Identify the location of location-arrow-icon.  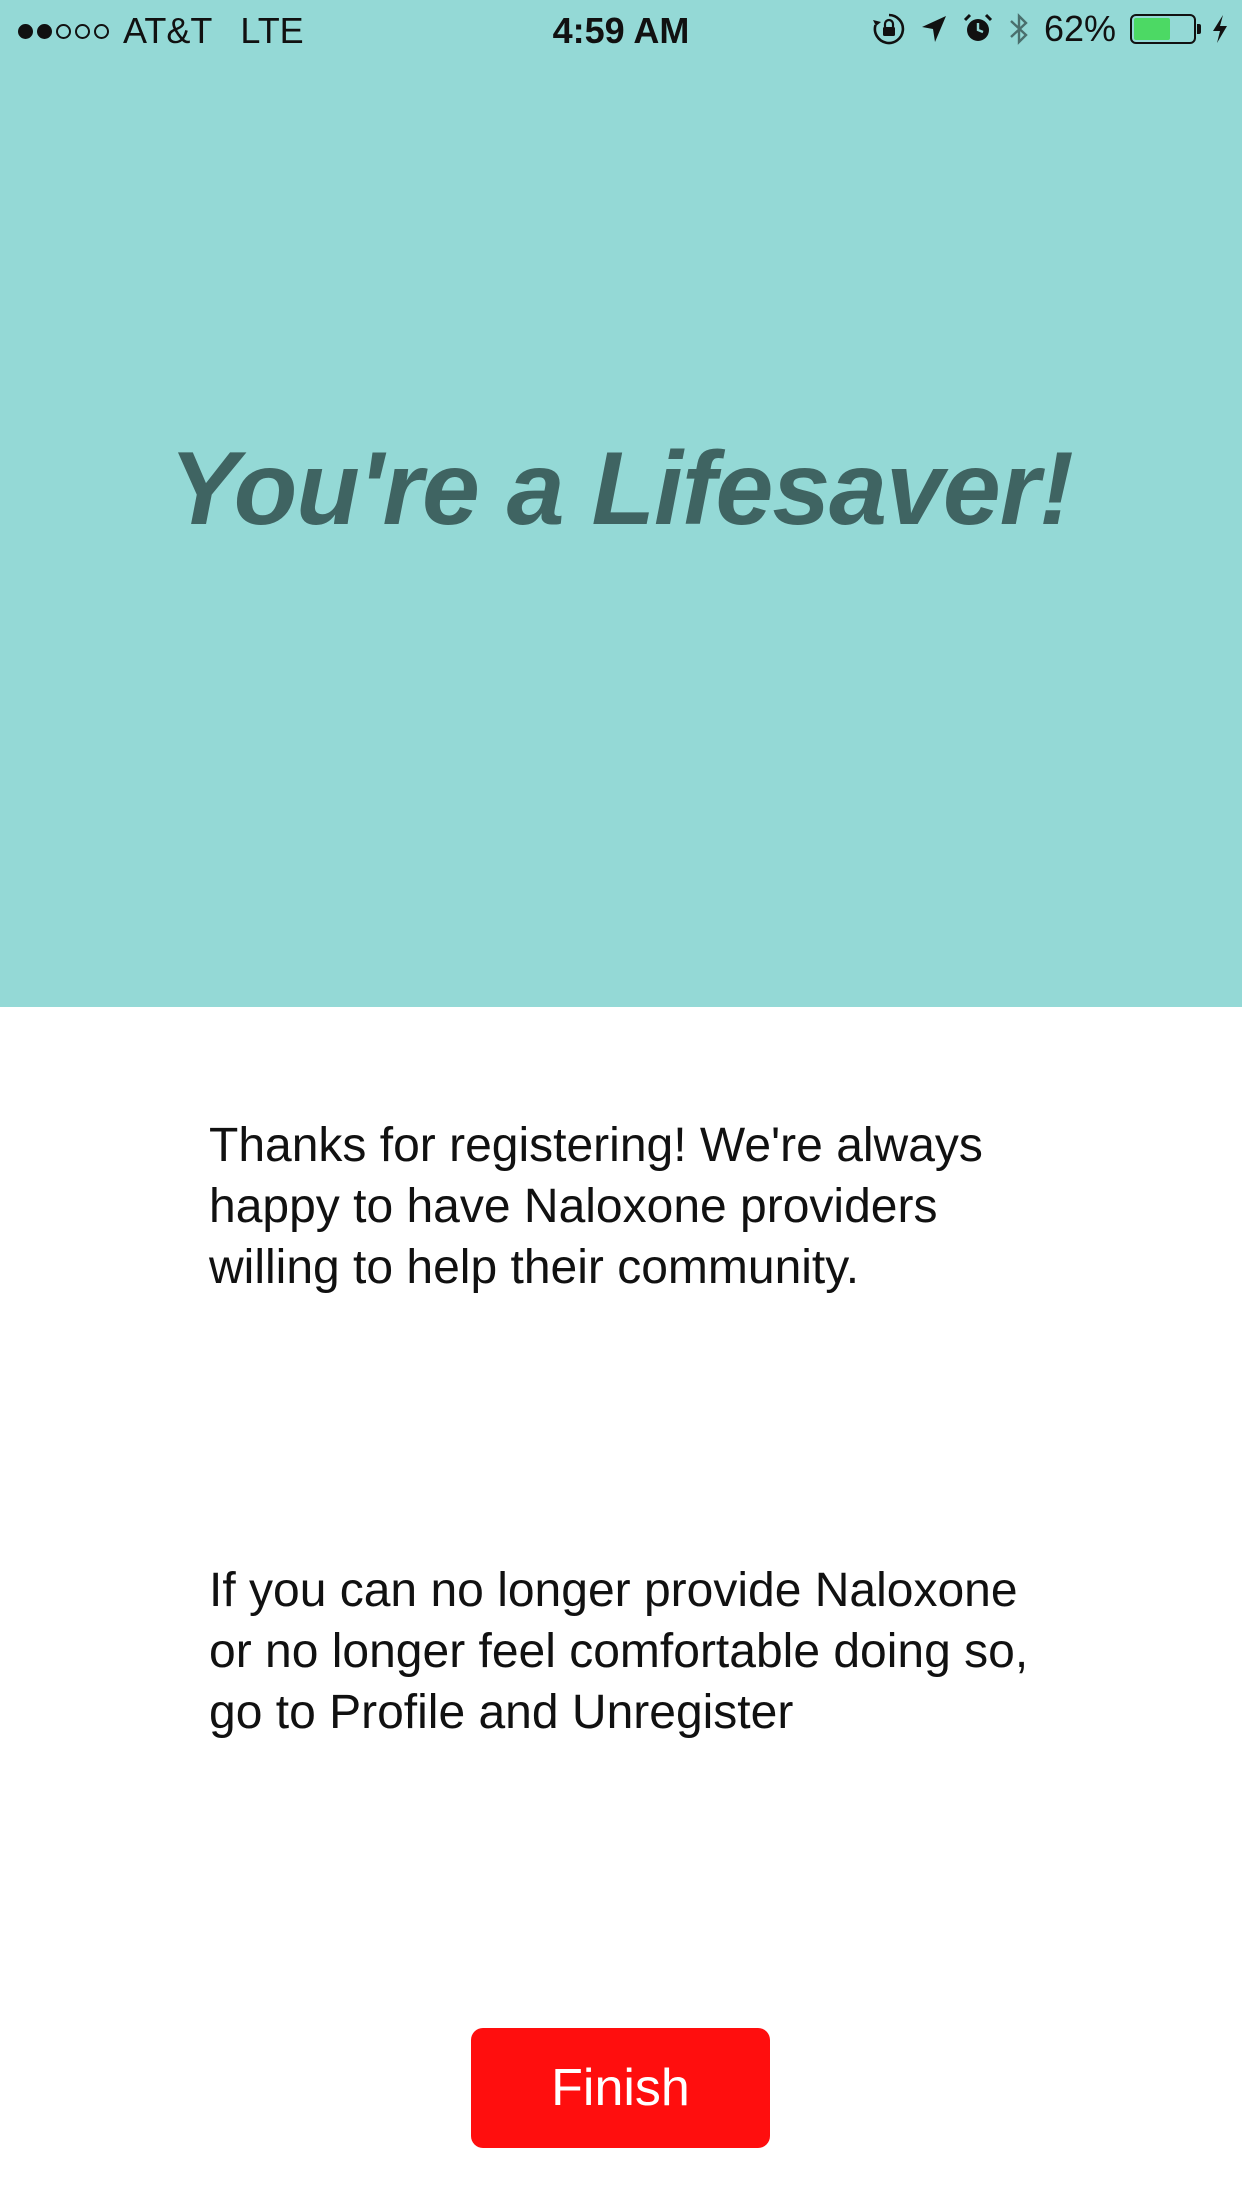
(934, 29).